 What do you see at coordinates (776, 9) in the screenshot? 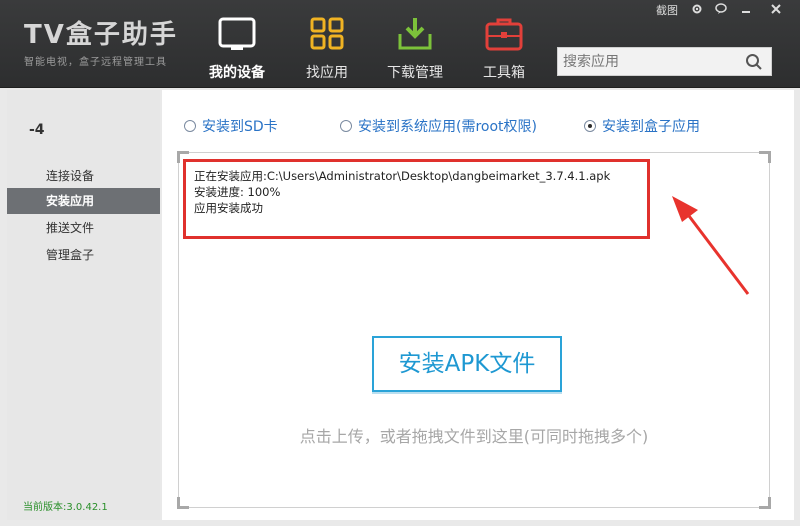
I see `close-icon` at bounding box center [776, 9].